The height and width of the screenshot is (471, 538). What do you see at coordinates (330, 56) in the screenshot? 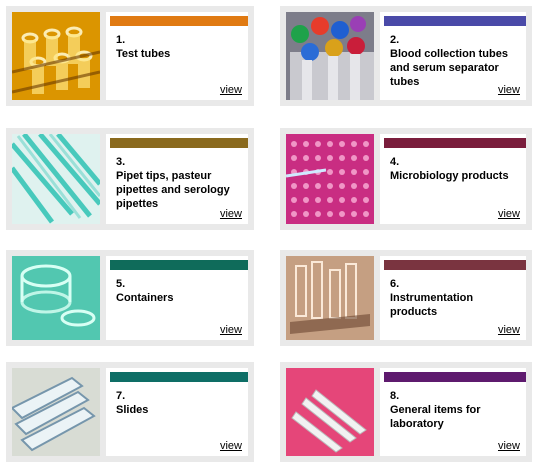
I see `blood-collection-tubes-photo` at bounding box center [330, 56].